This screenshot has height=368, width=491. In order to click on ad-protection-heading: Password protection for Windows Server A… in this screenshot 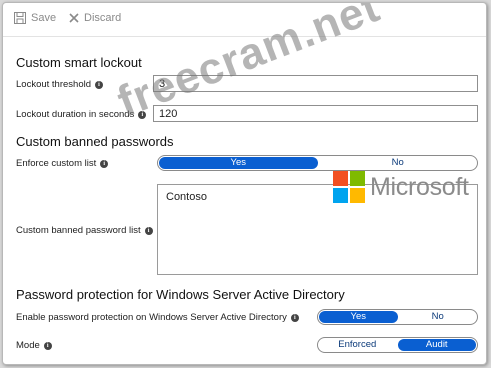, I will do `click(180, 294)`.